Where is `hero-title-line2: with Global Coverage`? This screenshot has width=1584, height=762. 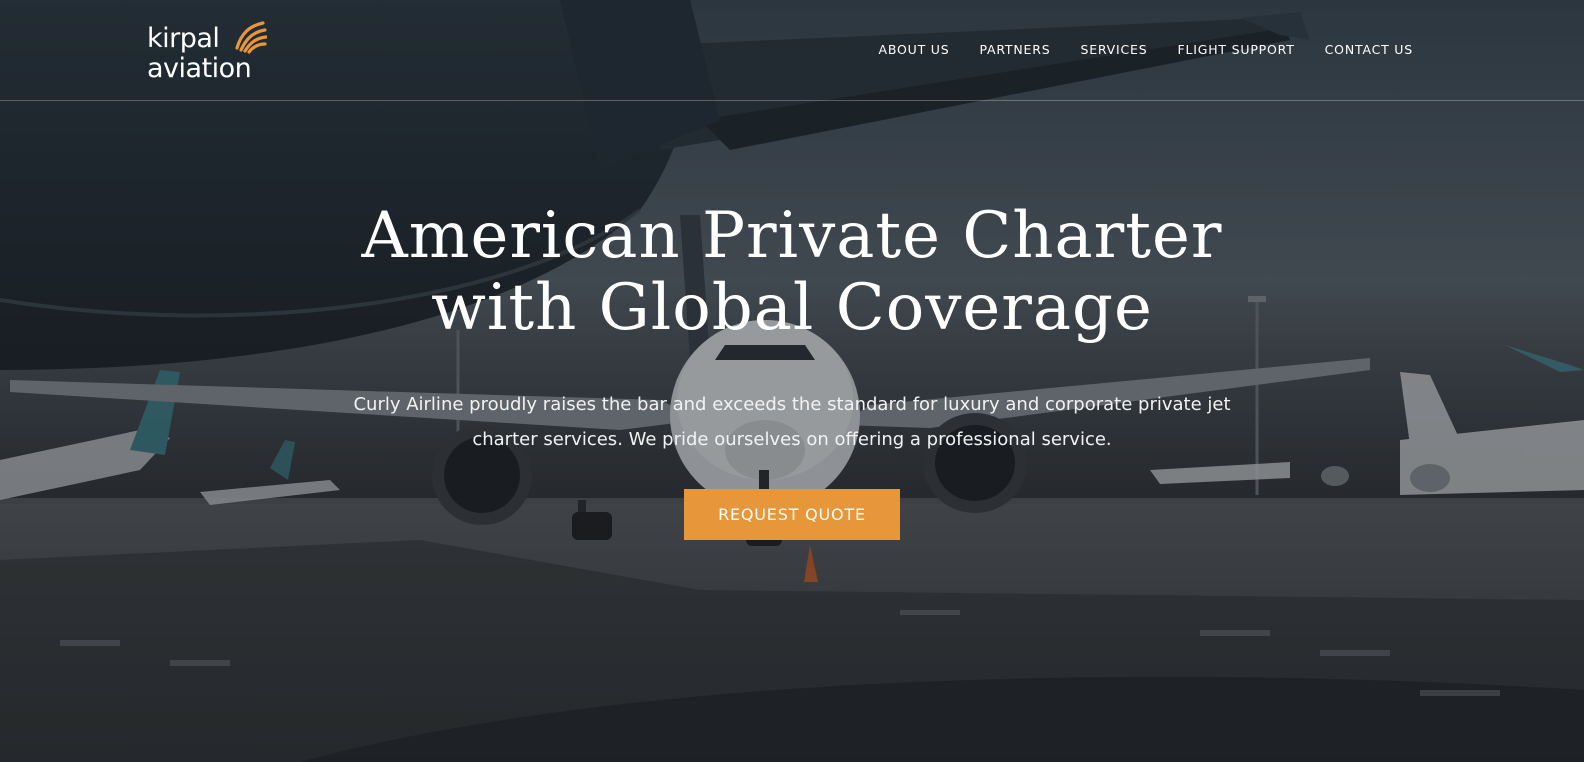 hero-title-line2: with Global Coverage is located at coordinates (792, 308).